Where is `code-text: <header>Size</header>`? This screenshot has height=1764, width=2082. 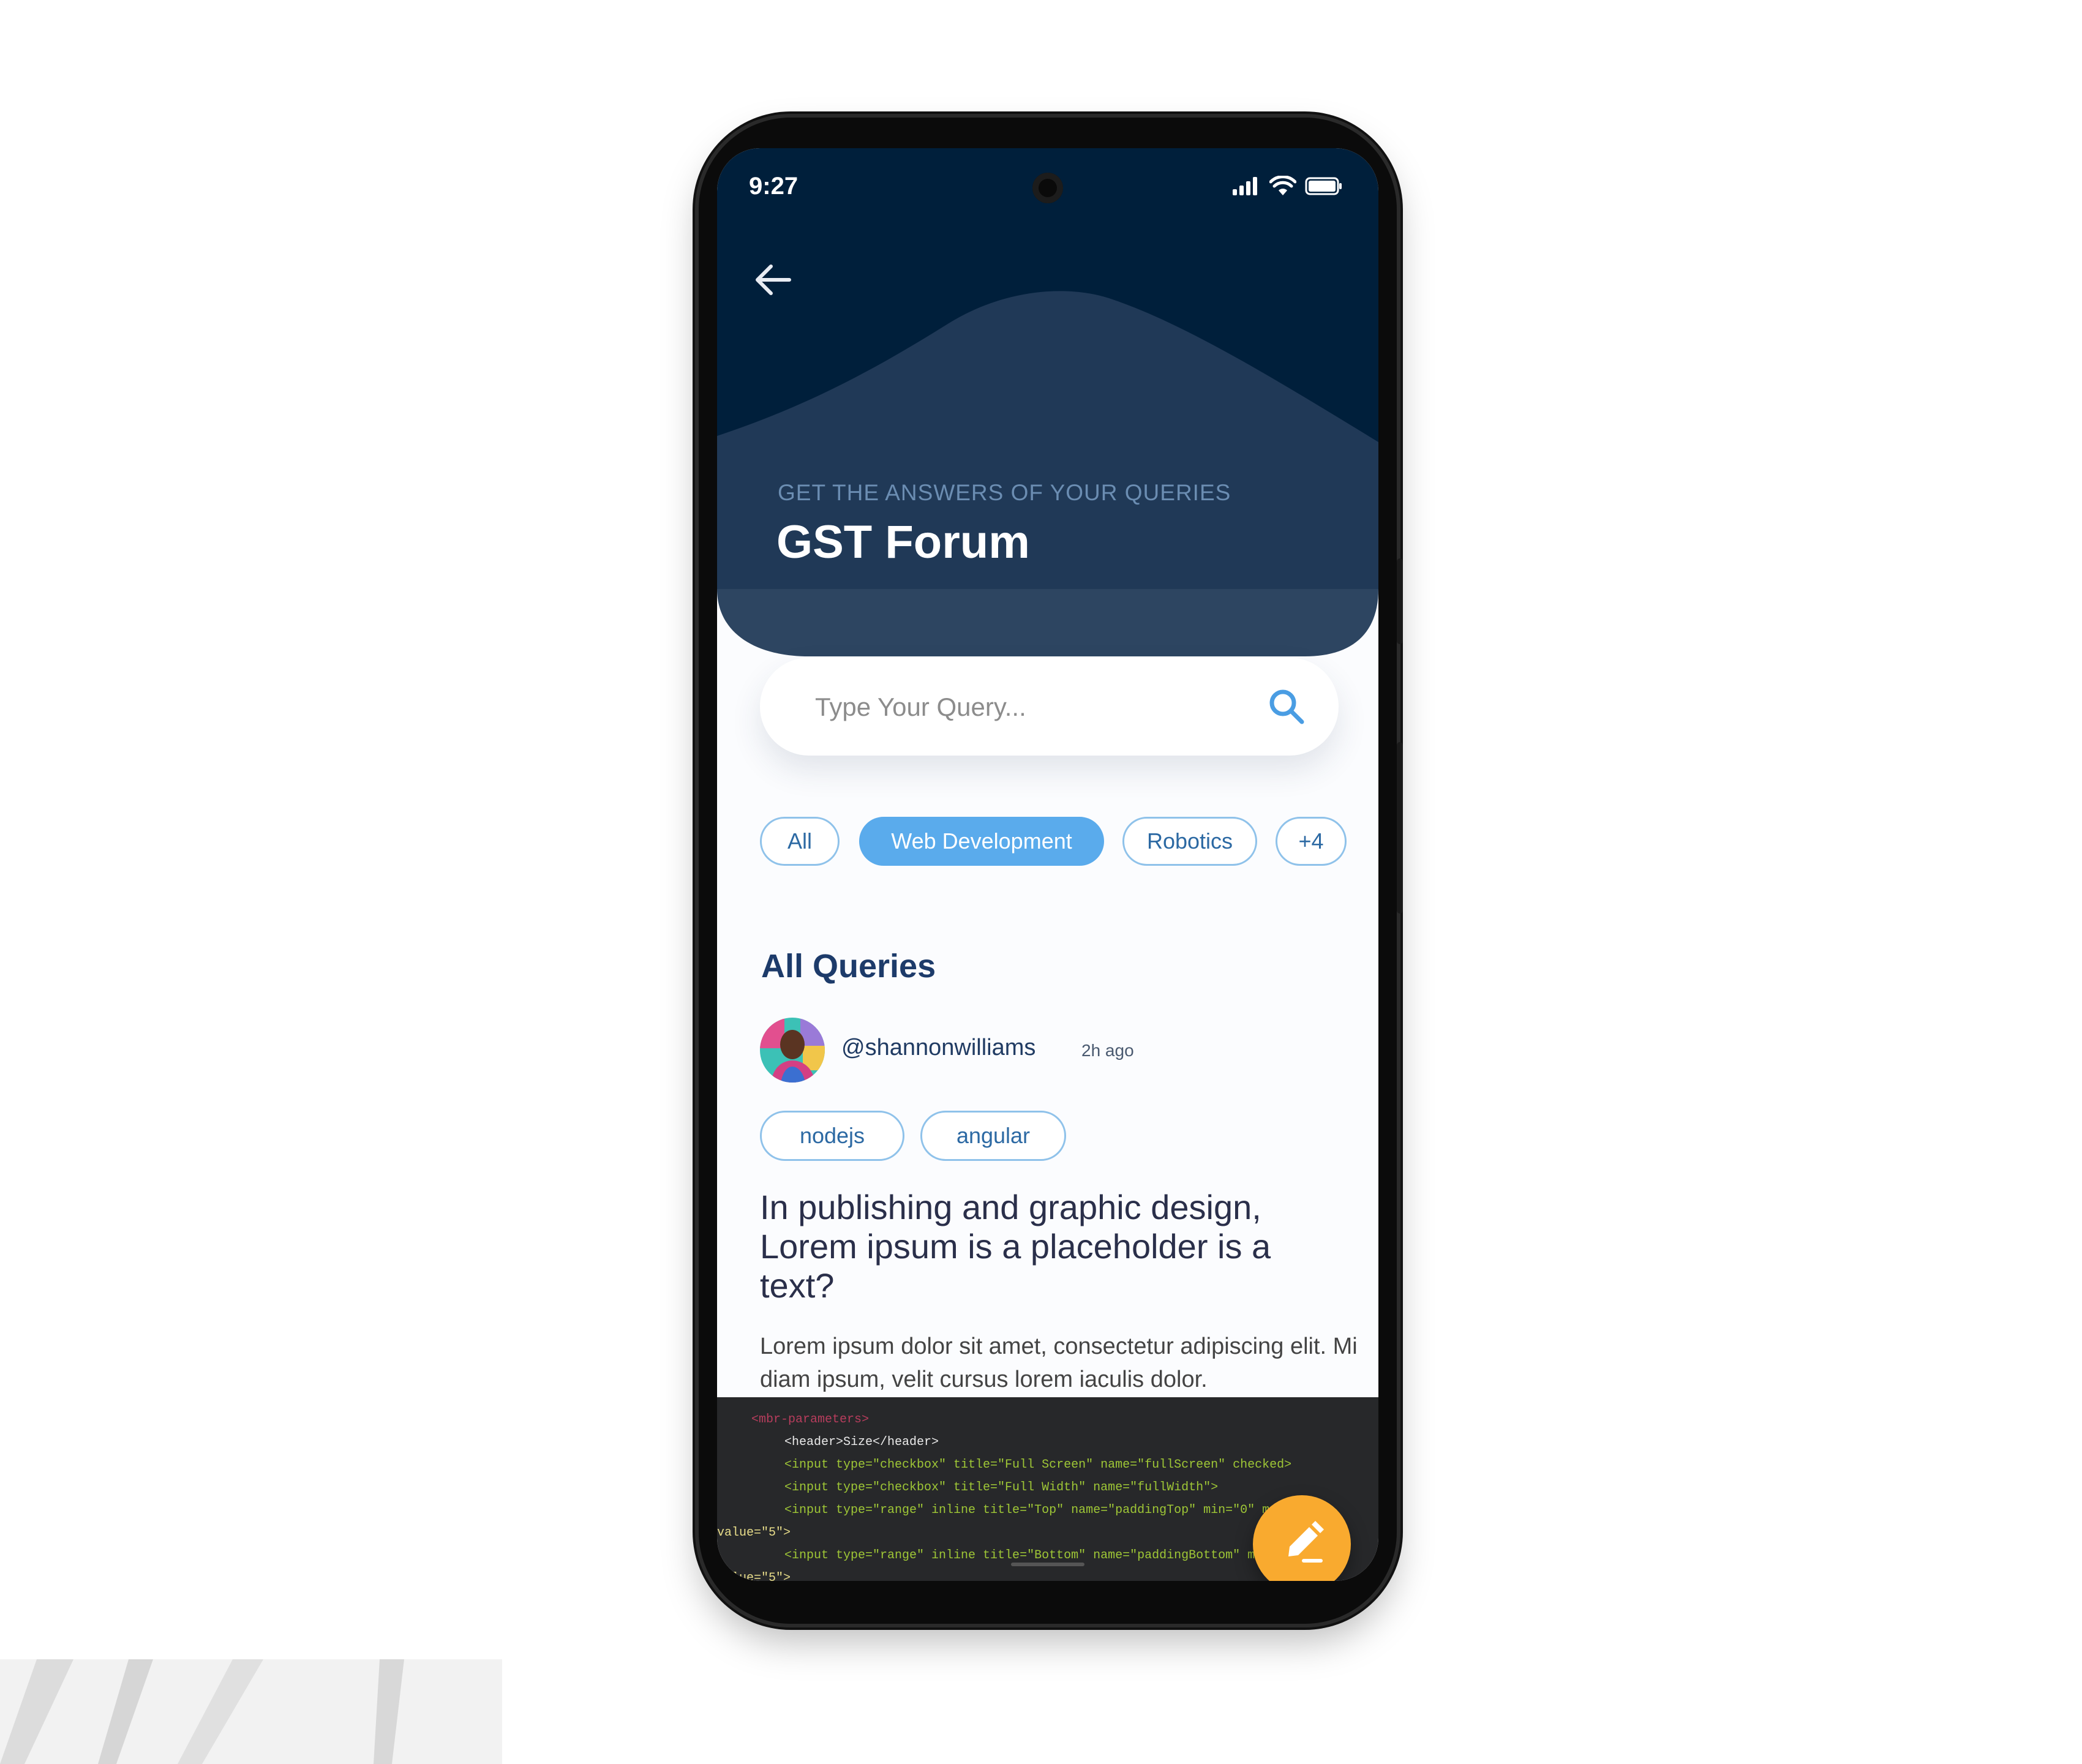
code-text: <header>Size</header> is located at coordinates (861, 1442).